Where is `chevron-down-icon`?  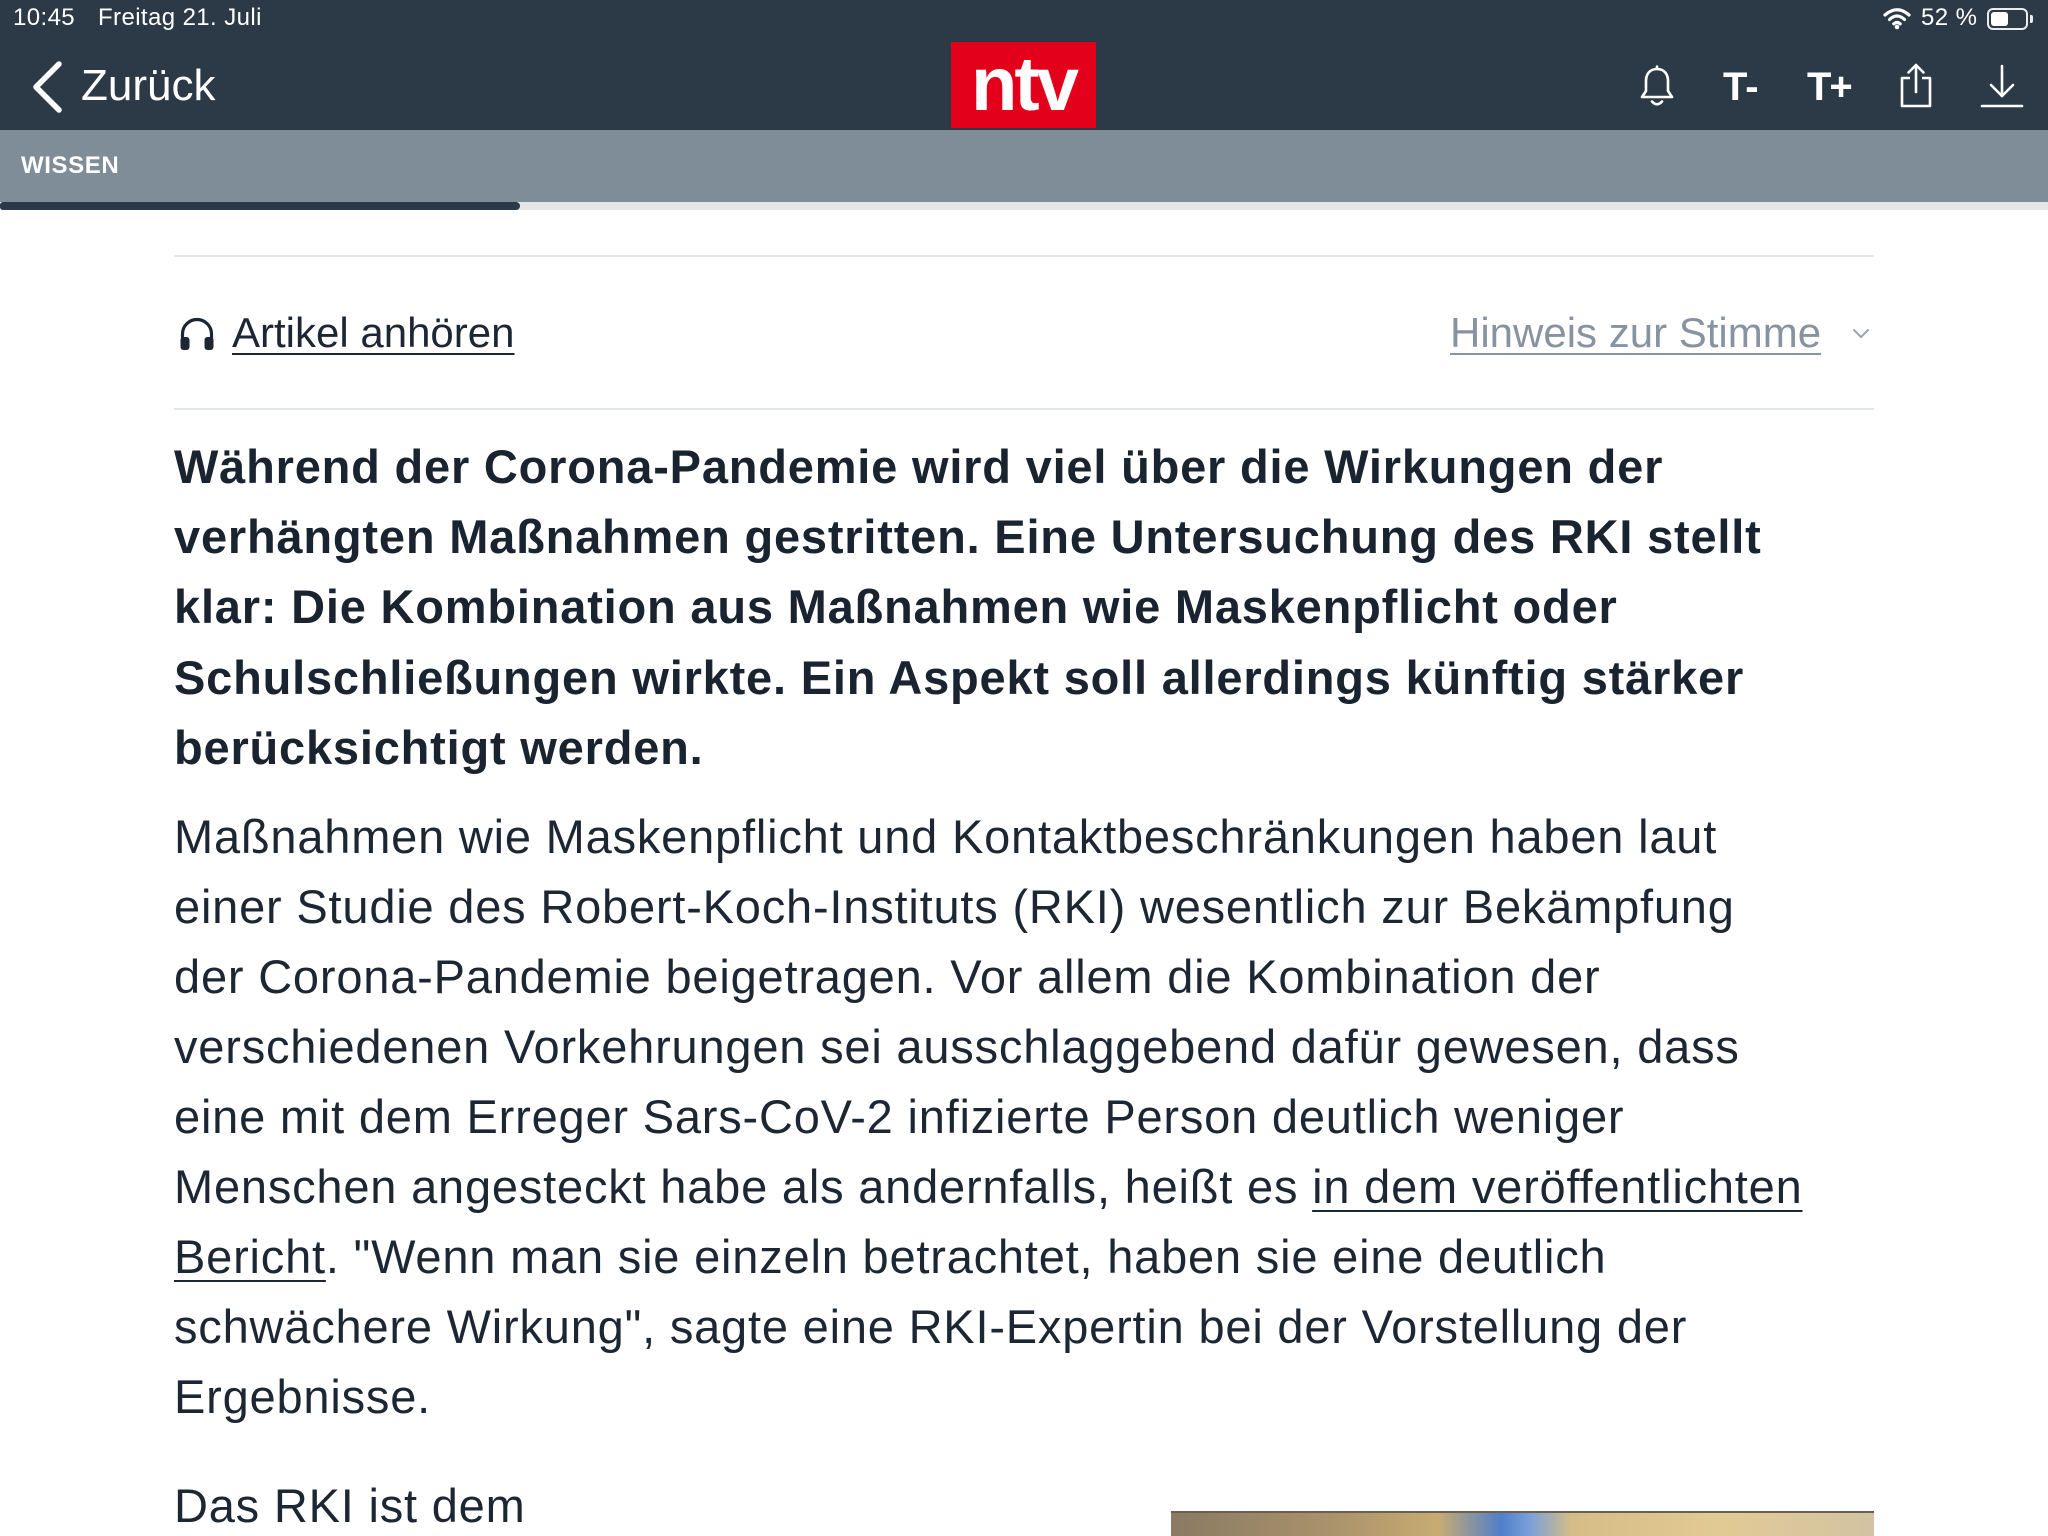 chevron-down-icon is located at coordinates (1861, 336).